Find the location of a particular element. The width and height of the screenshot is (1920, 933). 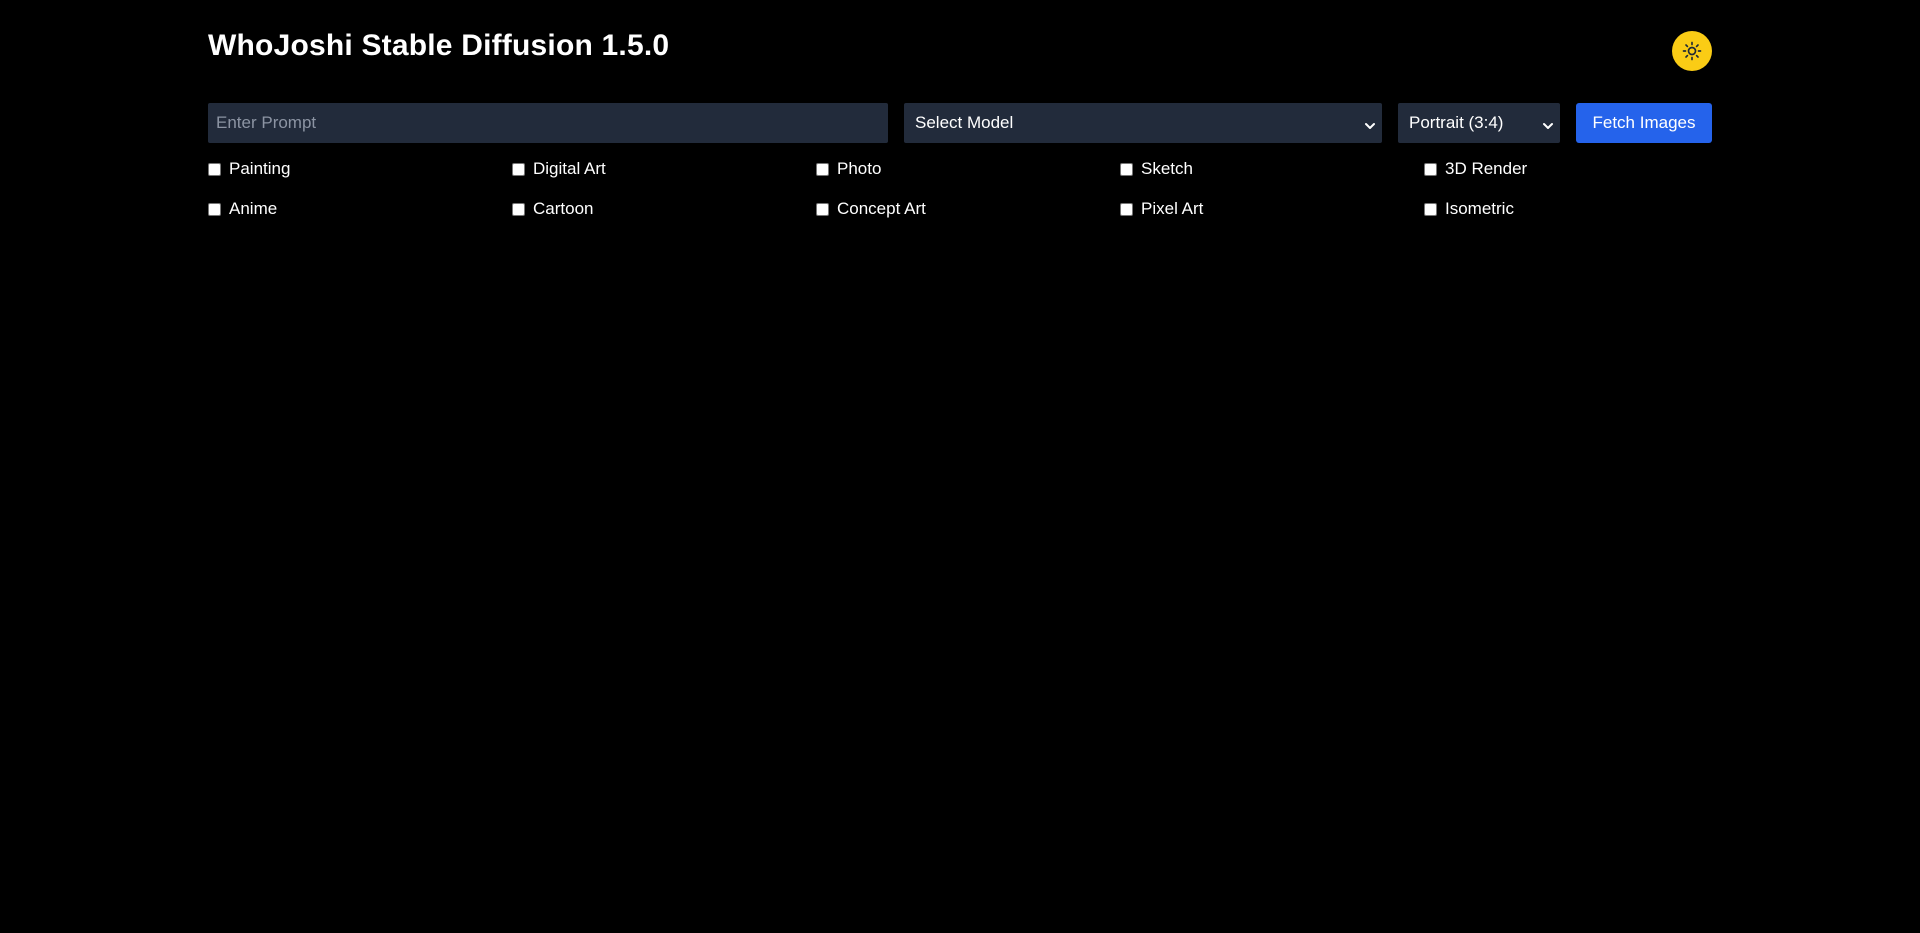

style-option-anime: Anime is located at coordinates (242, 209).